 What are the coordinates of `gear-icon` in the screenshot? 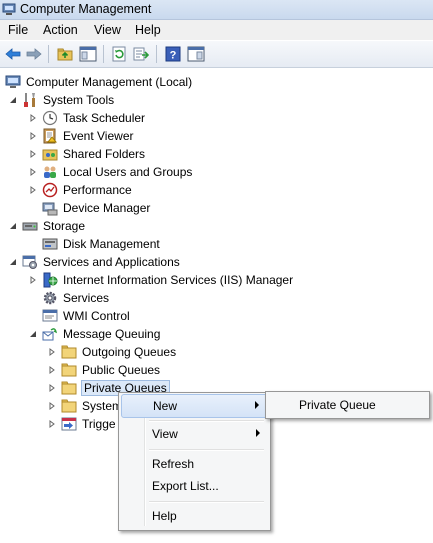 It's located at (50, 298).